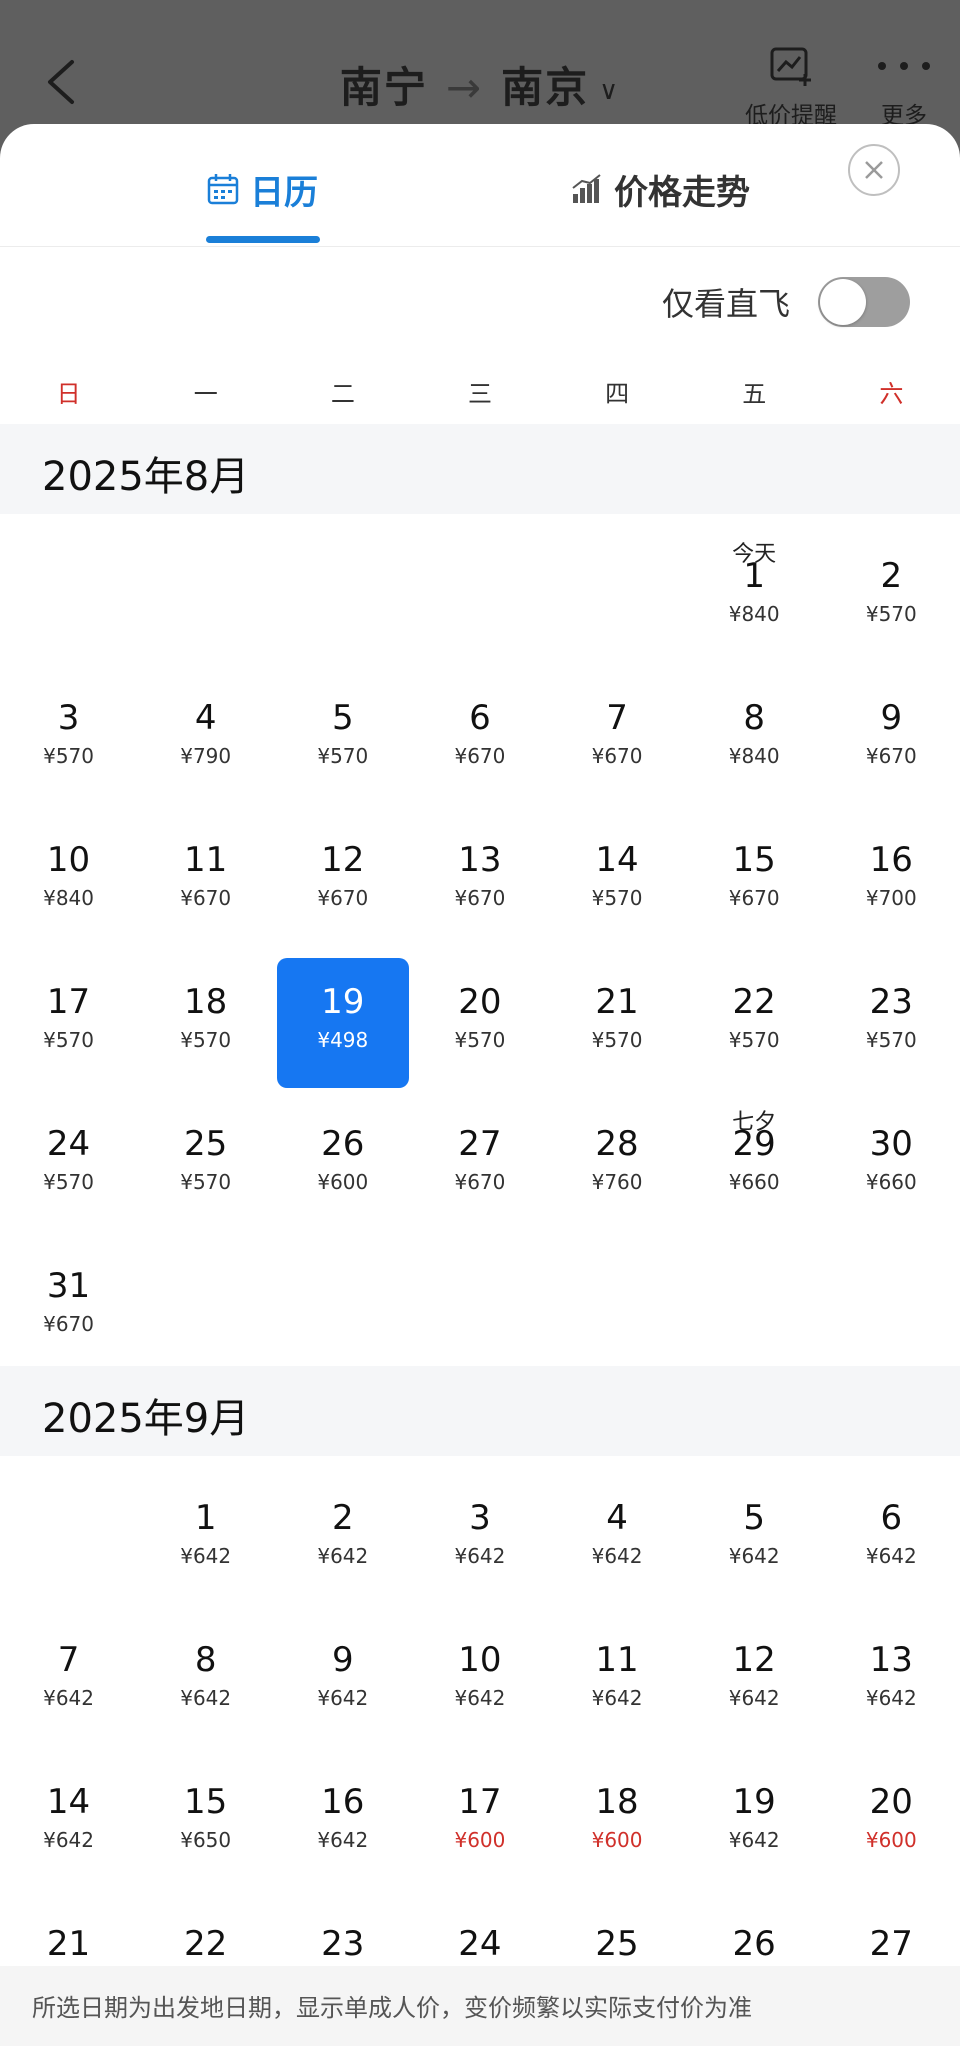 The width and height of the screenshot is (960, 2046). I want to click on weekday-fri: 五, so click(754, 394).